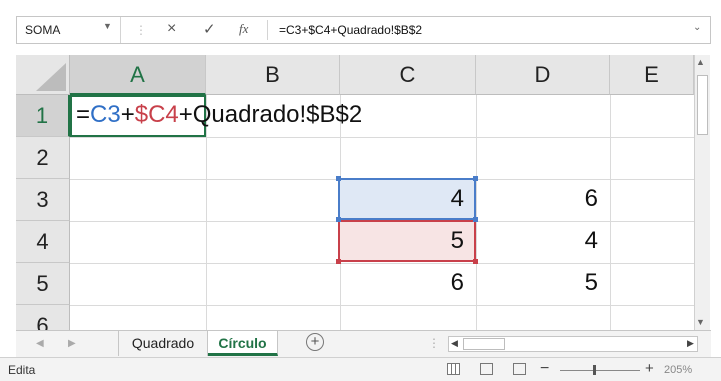 This screenshot has height=381, width=721. I want to click on formula-ref-c4: $C4, so click(156, 114).